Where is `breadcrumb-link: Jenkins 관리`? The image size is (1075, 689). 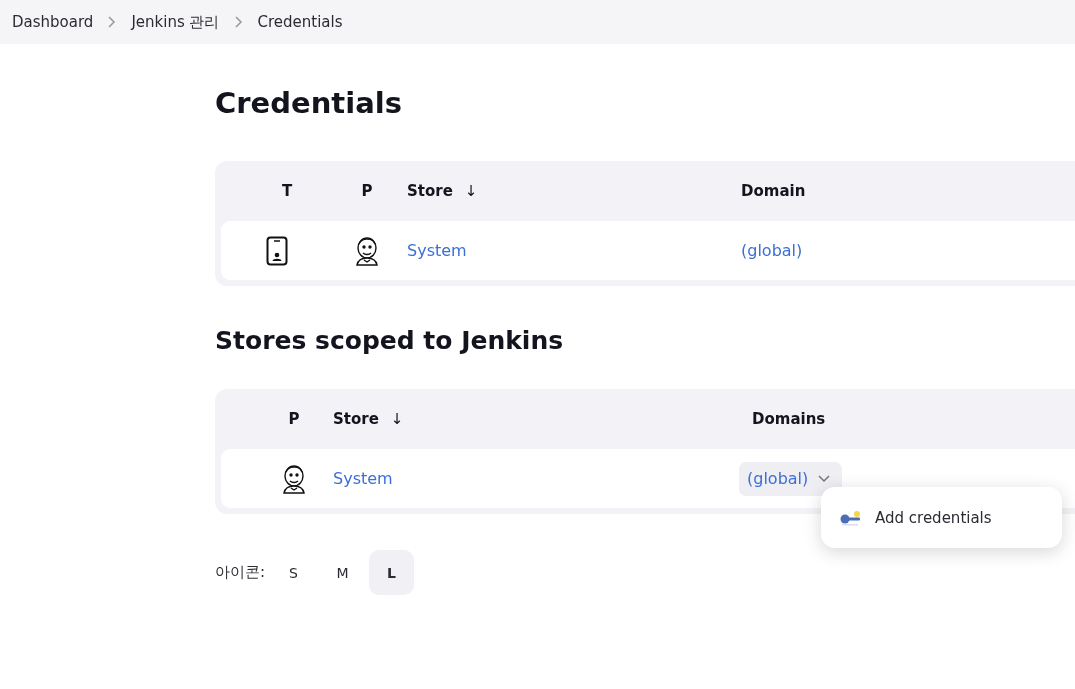 breadcrumb-link: Jenkins 관리 is located at coordinates (175, 22).